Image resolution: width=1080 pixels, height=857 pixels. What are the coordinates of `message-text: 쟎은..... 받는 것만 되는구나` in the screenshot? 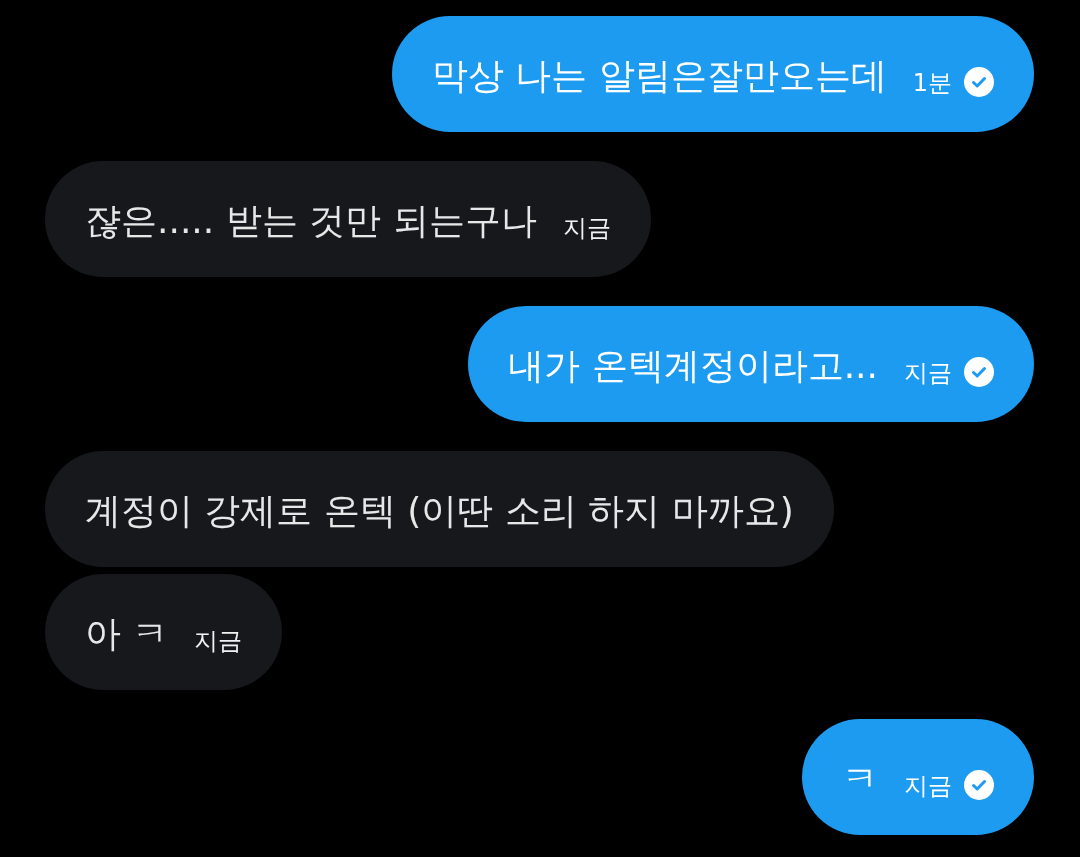 It's located at (311, 221).